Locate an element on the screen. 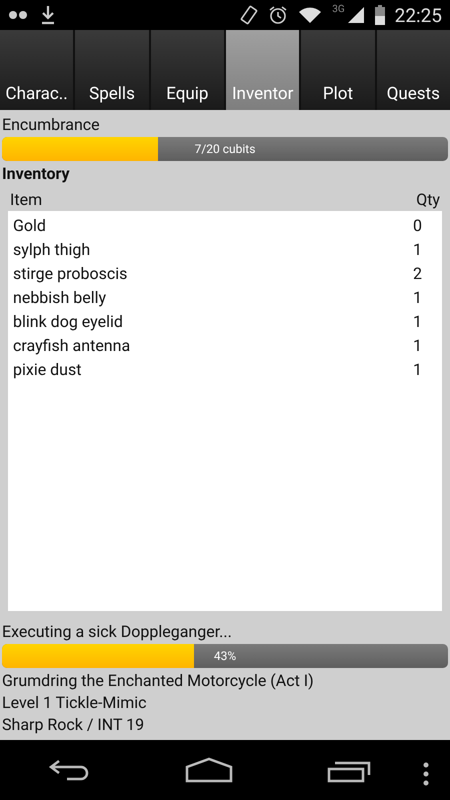 Image resolution: width=450 pixels, height=800 pixels. character-info: Grumdring the Enchanted Motorcycle (Act I) is located at coordinates (158, 681).